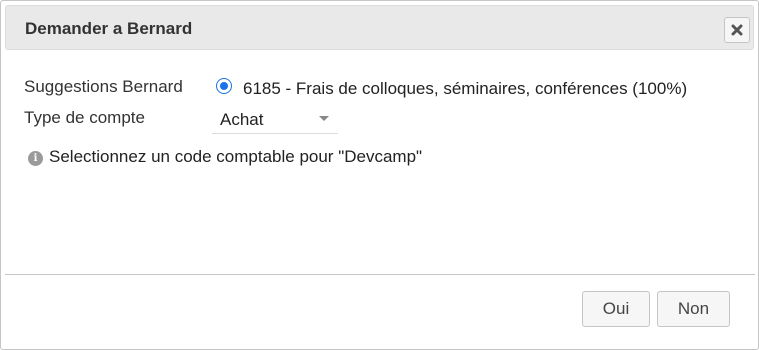  What do you see at coordinates (84, 117) in the screenshot?
I see `account-type-label: Type de compte` at bounding box center [84, 117].